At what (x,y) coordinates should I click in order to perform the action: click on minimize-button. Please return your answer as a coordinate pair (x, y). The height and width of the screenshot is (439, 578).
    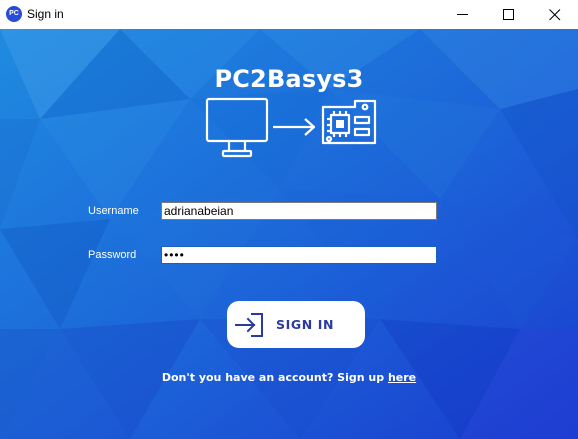
    Looking at the image, I should click on (463, 14).